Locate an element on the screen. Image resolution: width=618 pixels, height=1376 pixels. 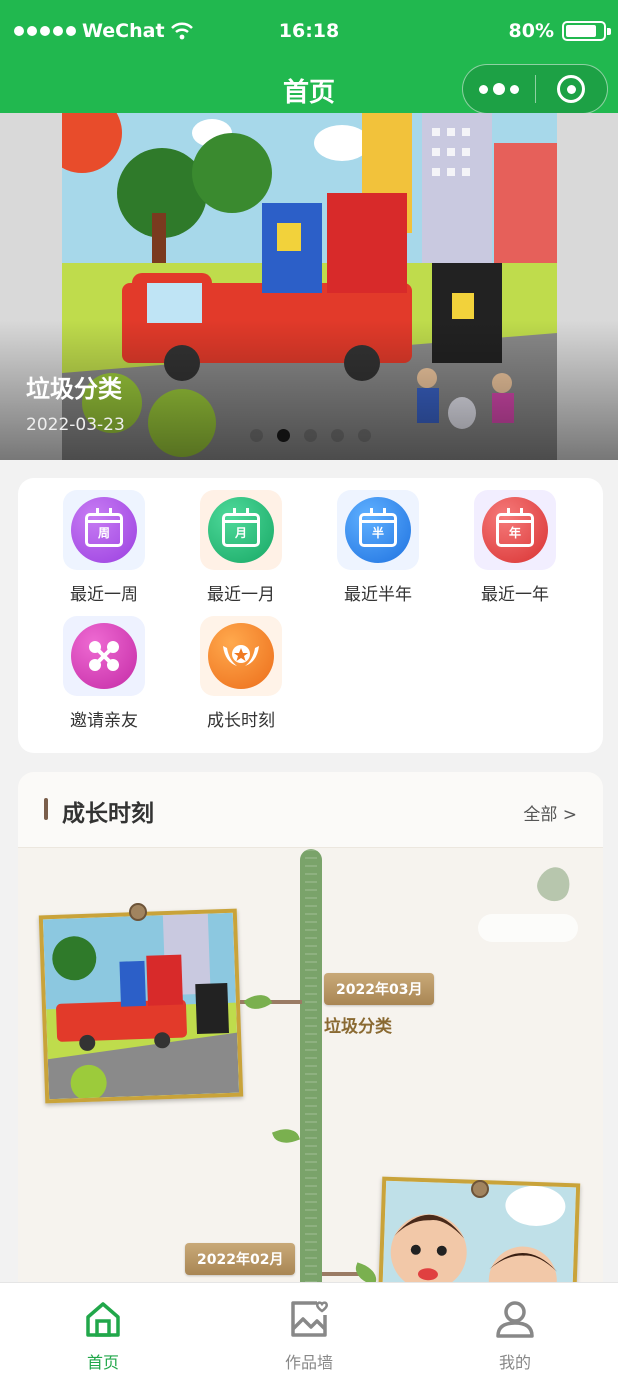
tab-bar: 首页 作品墙 我的 is located at coordinates (309, 1329).